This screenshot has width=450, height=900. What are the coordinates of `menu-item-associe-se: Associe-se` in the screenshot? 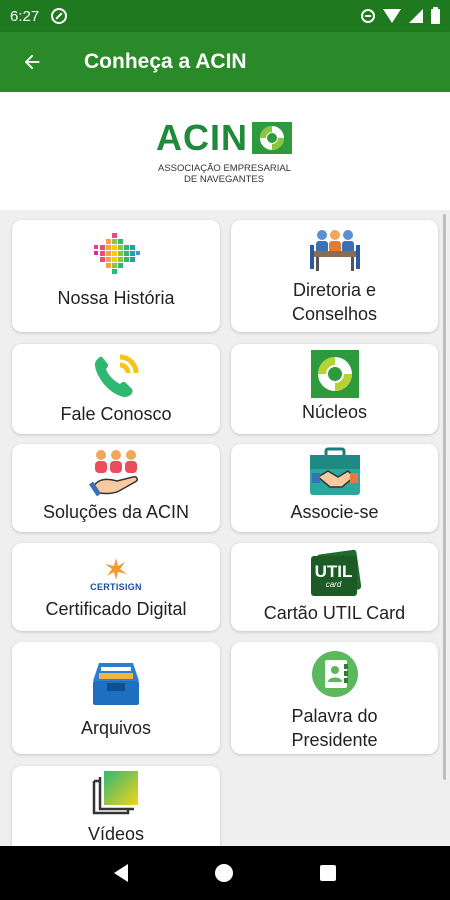 It's located at (334, 488).